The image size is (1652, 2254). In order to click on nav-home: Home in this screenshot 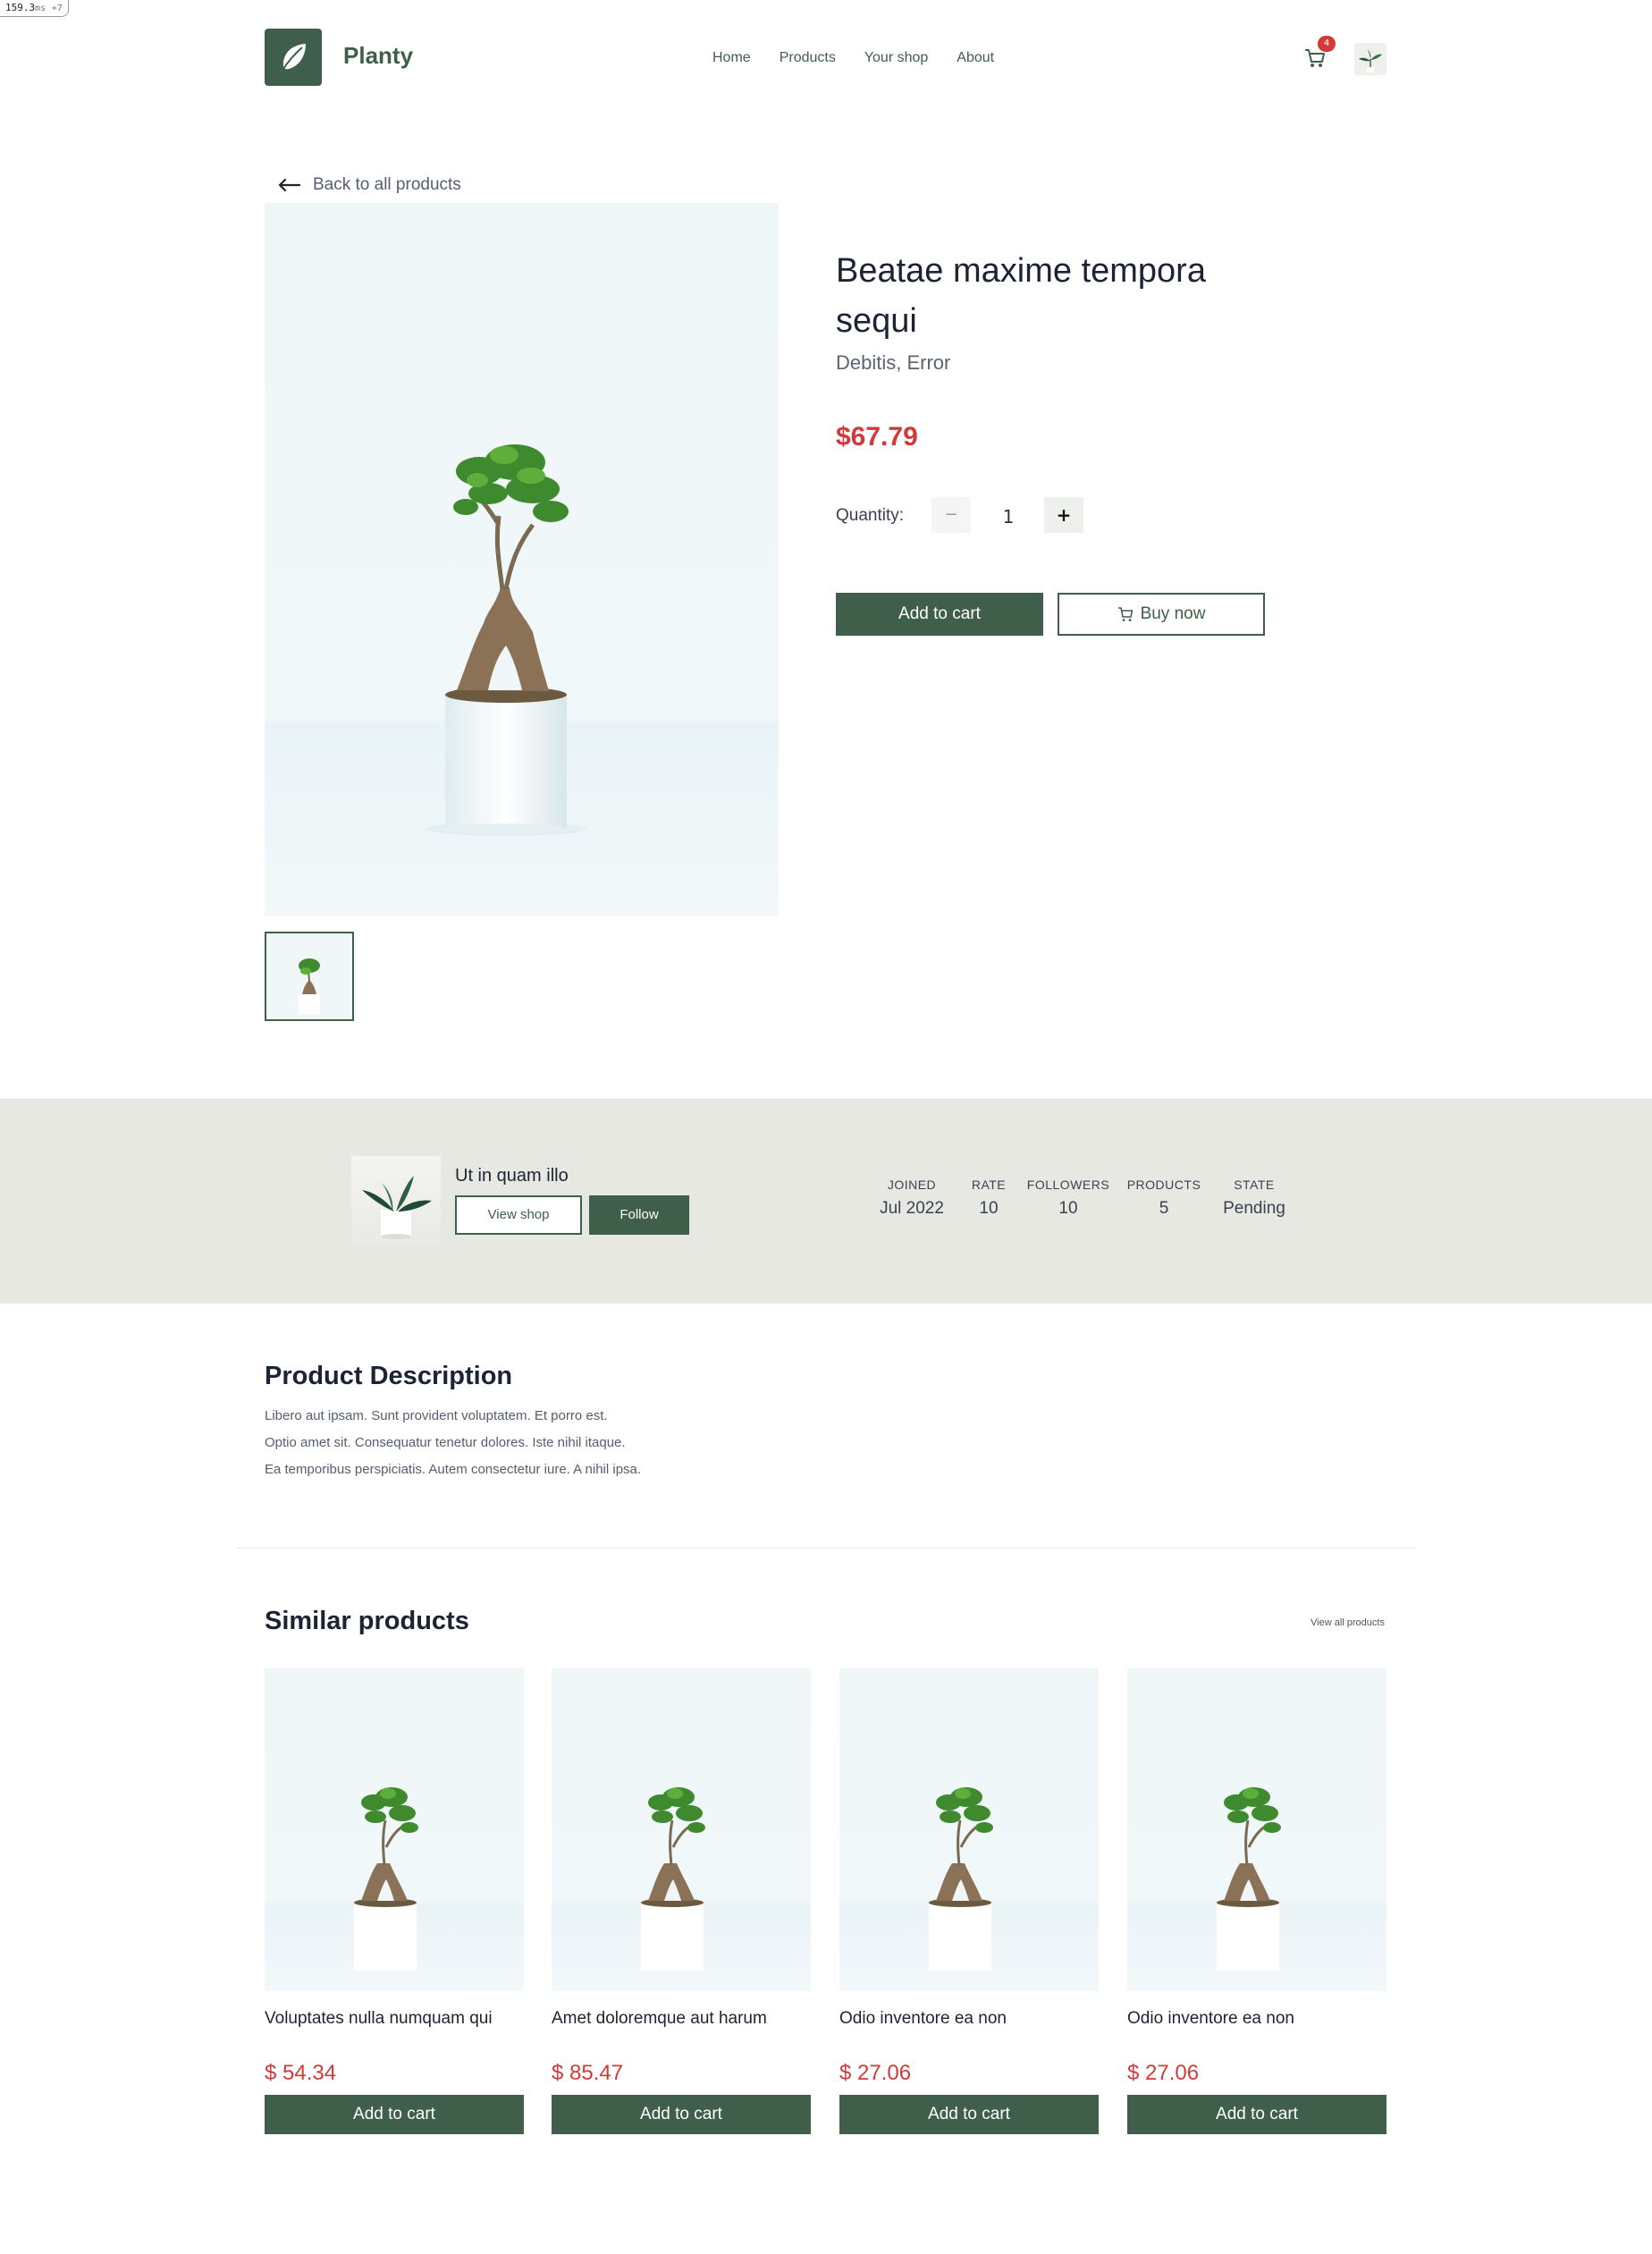, I will do `click(731, 58)`.